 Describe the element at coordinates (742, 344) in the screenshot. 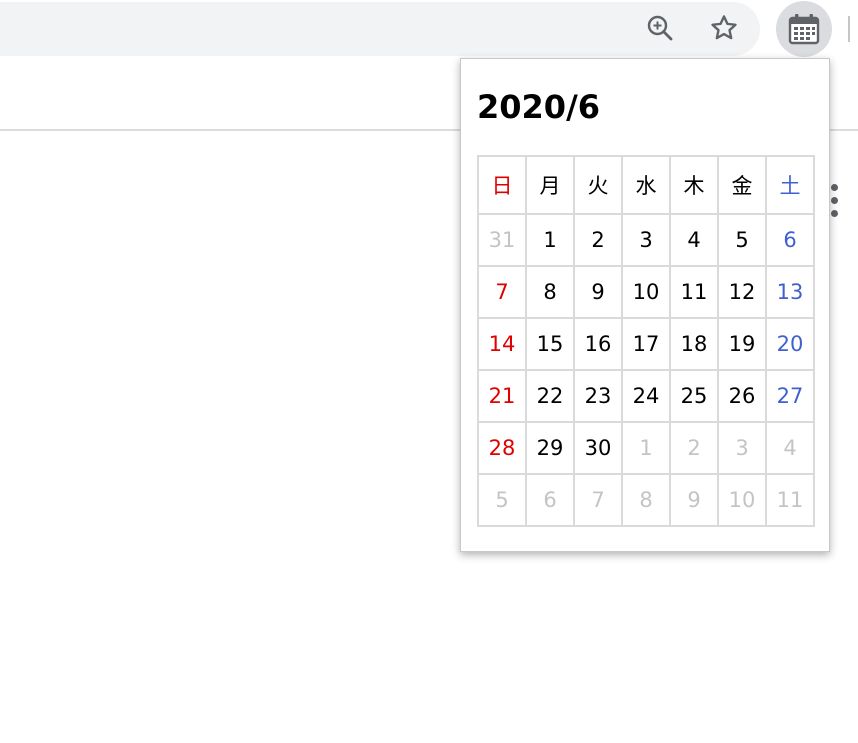

I see `calendar-day-cell: 19` at that location.